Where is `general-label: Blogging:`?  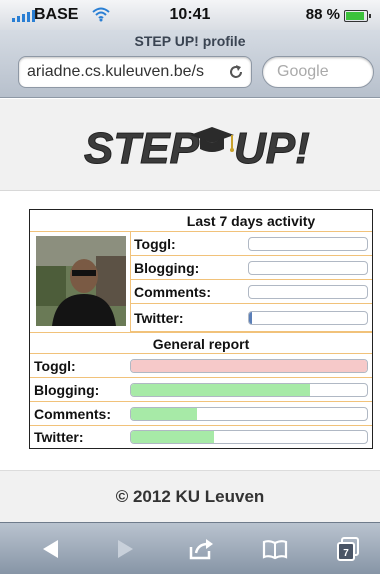
general-label: Blogging: is located at coordinates (67, 390).